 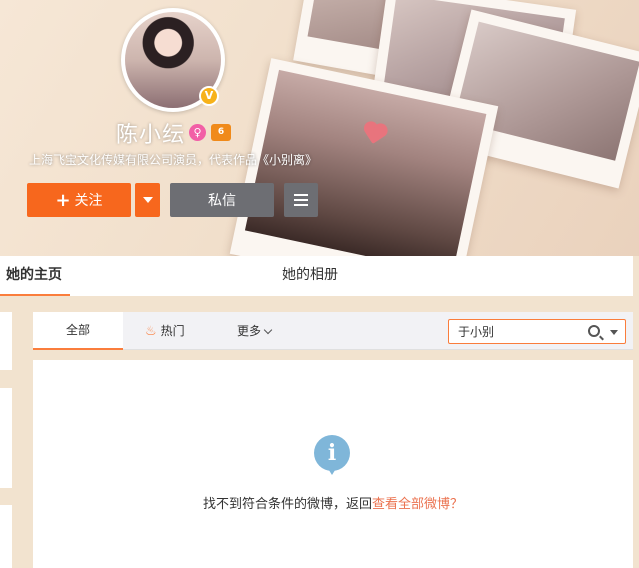 What do you see at coordinates (78, 331) in the screenshot?
I see `feed-tab-all: 全部` at bounding box center [78, 331].